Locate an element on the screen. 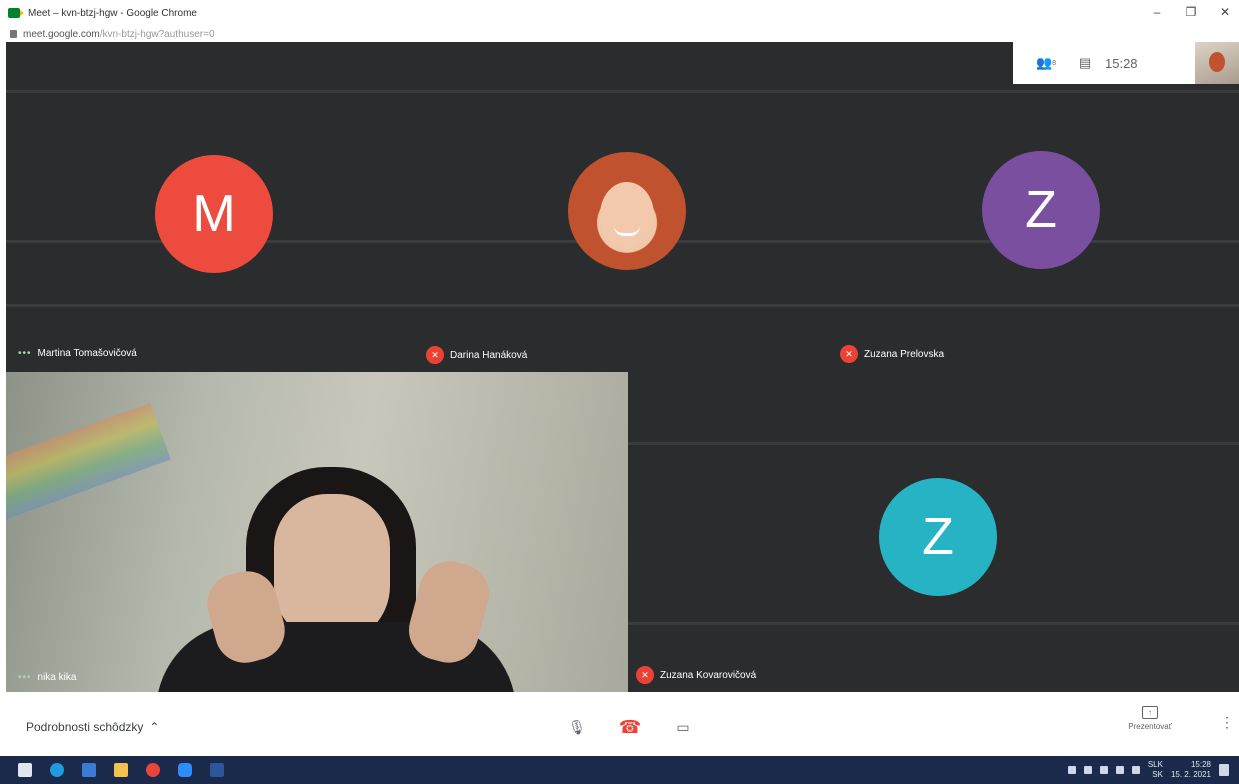 This screenshot has width=1239, height=784. file-explorer-icon is located at coordinates (121, 770).